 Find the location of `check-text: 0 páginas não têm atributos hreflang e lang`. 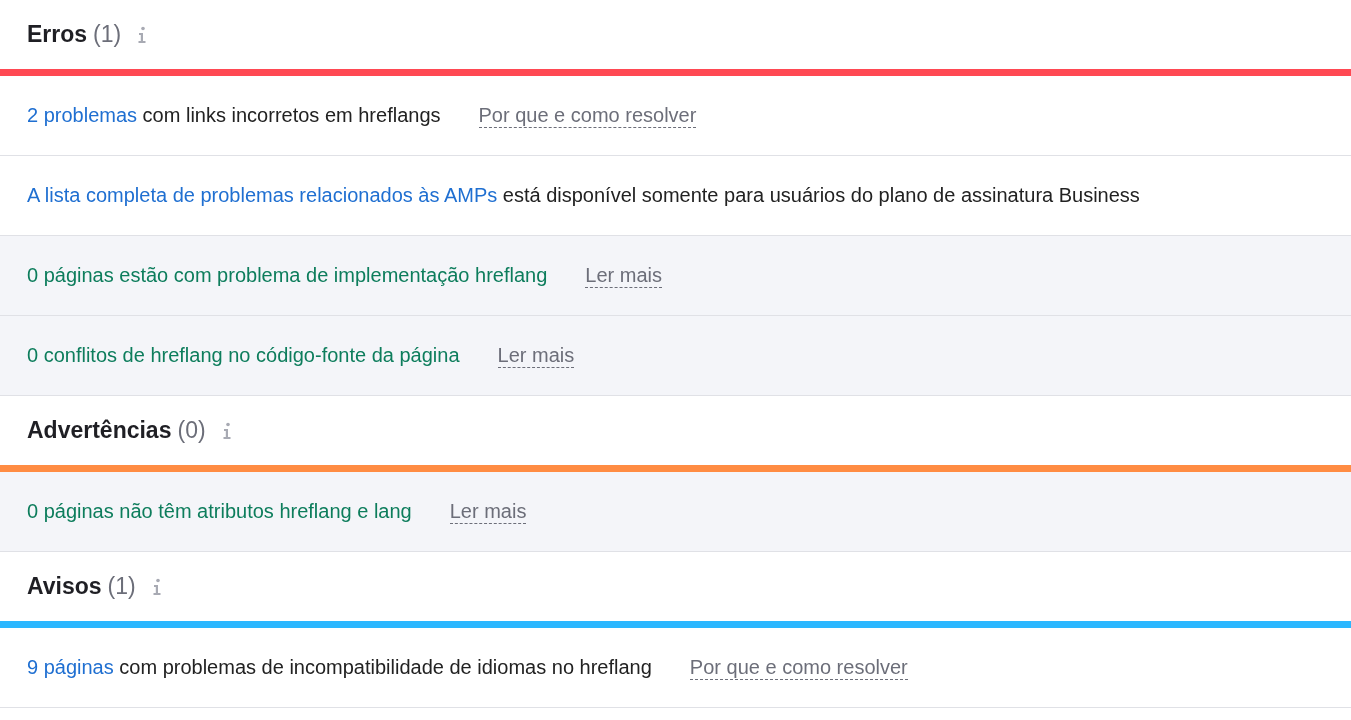

check-text: 0 páginas não têm atributos hreflang e lang is located at coordinates (219, 511).